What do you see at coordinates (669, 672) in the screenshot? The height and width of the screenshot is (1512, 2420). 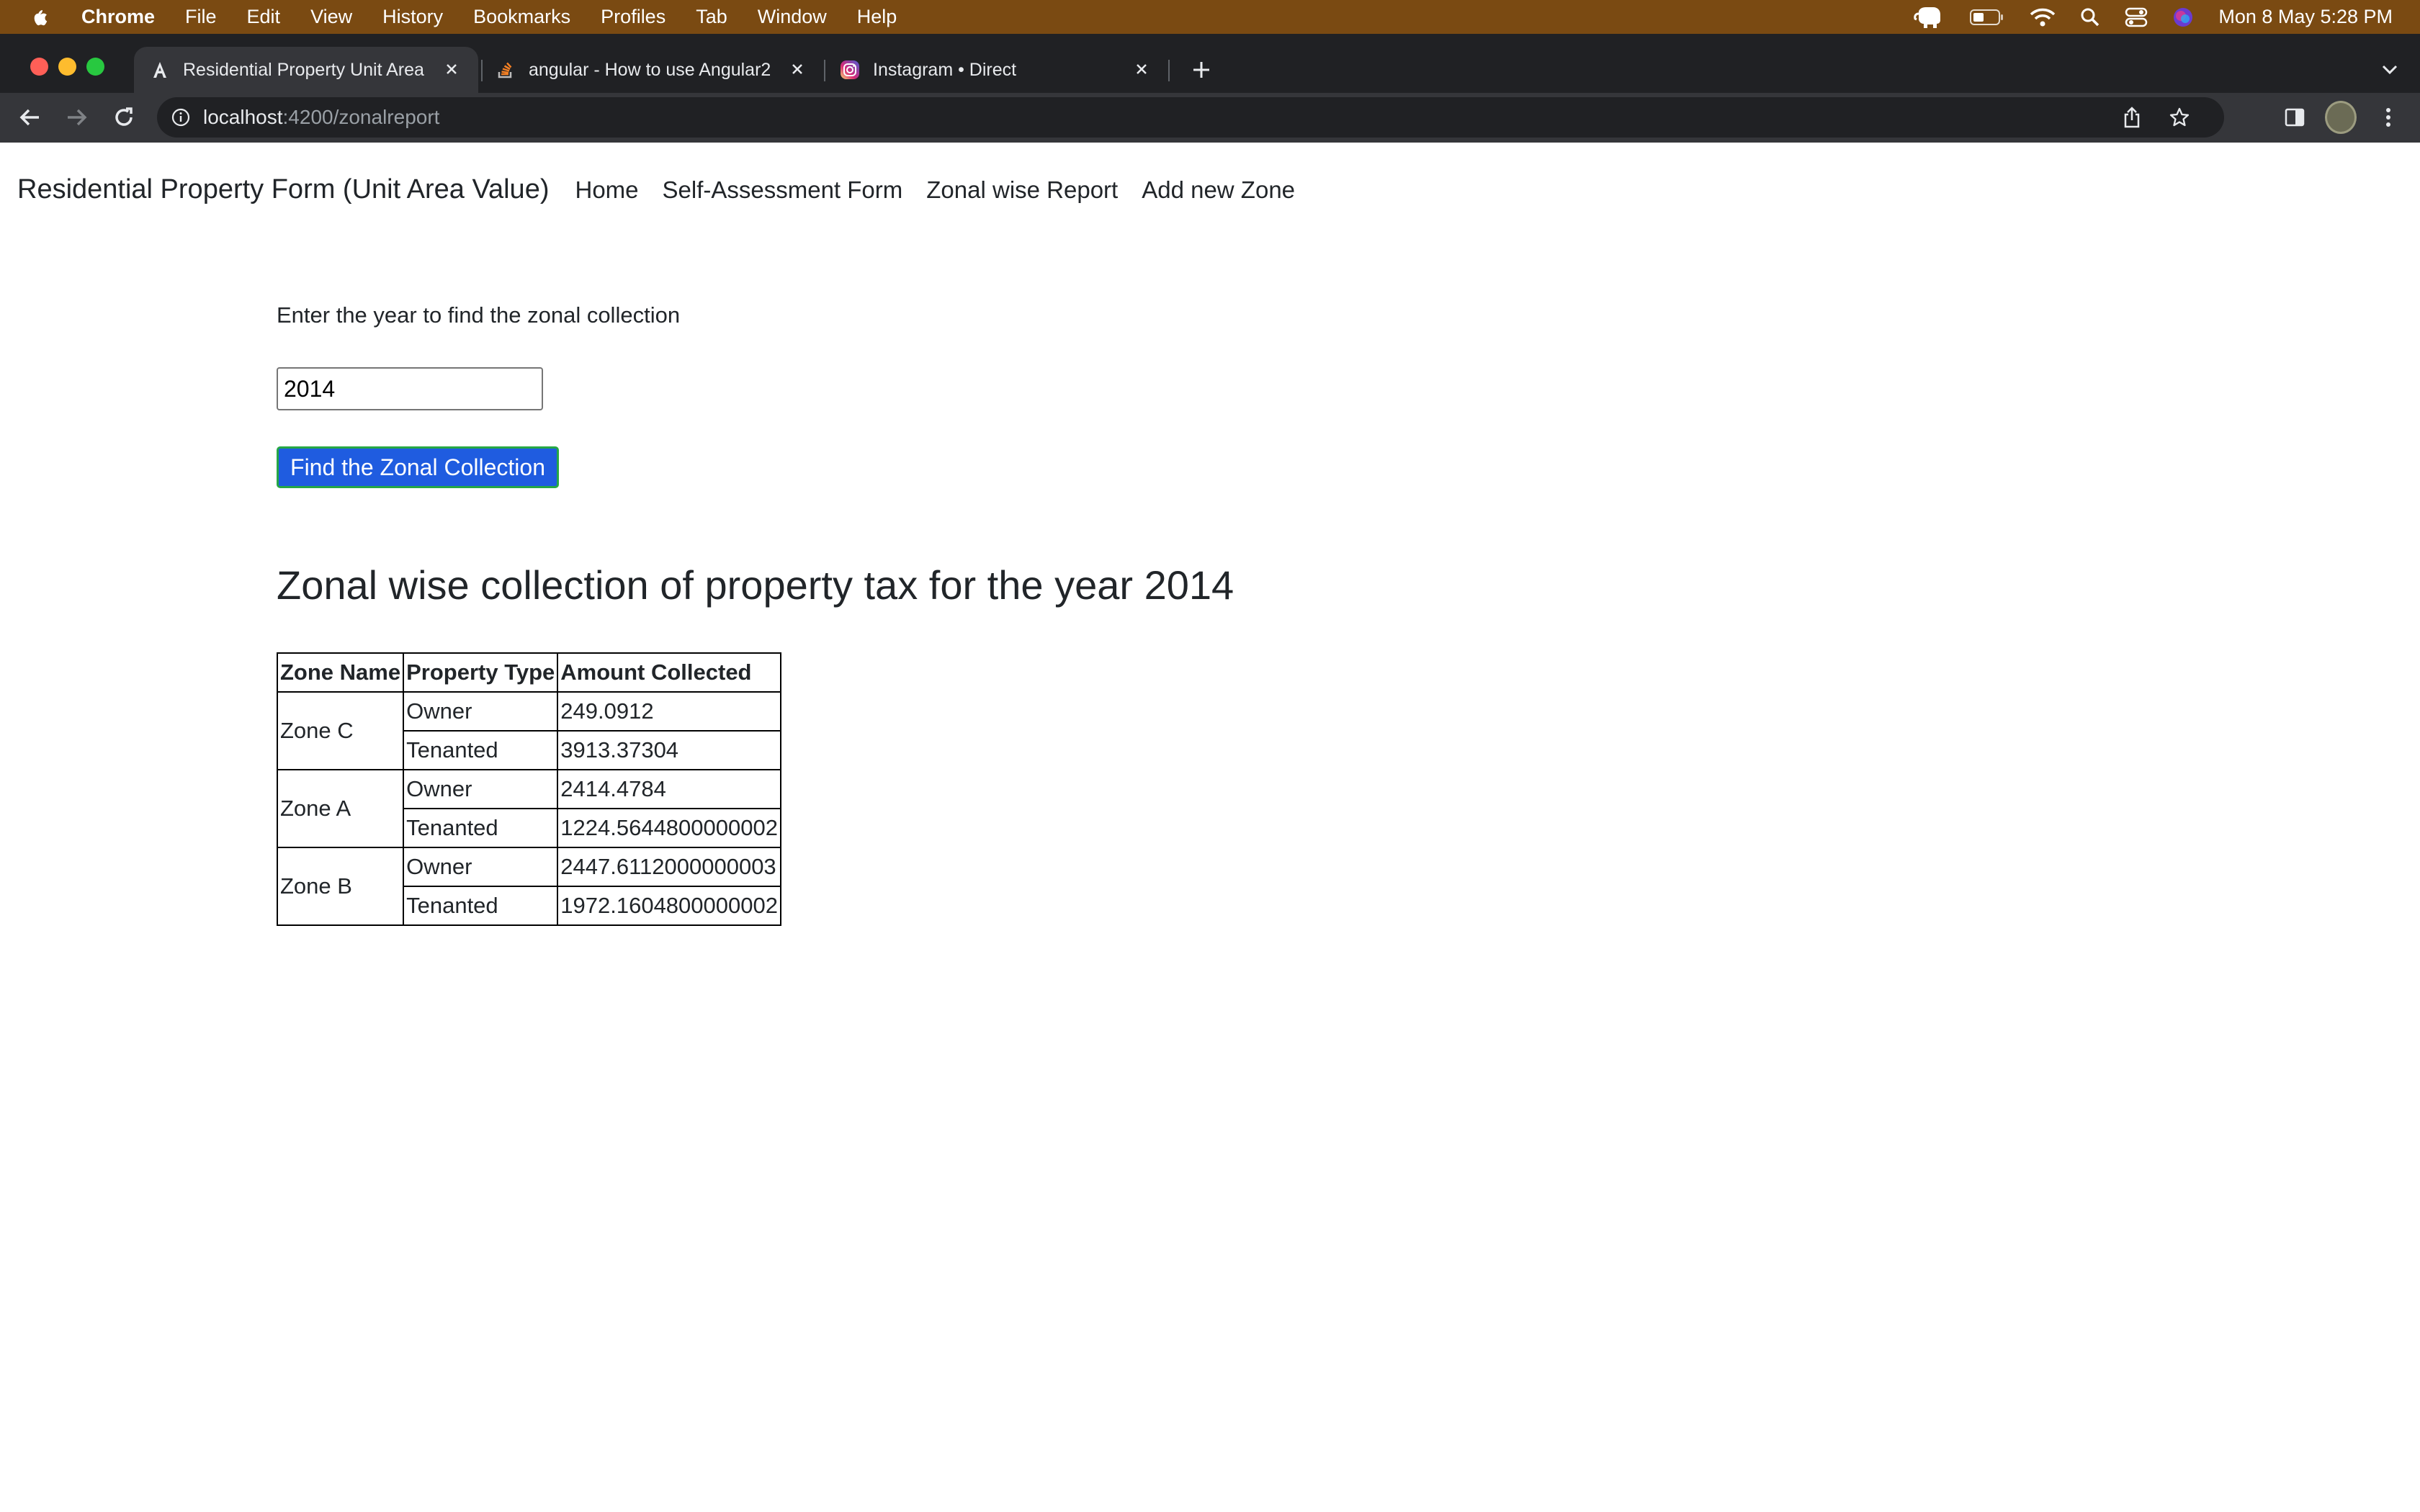 I see `header-amount-collected: Amount Collected` at bounding box center [669, 672].